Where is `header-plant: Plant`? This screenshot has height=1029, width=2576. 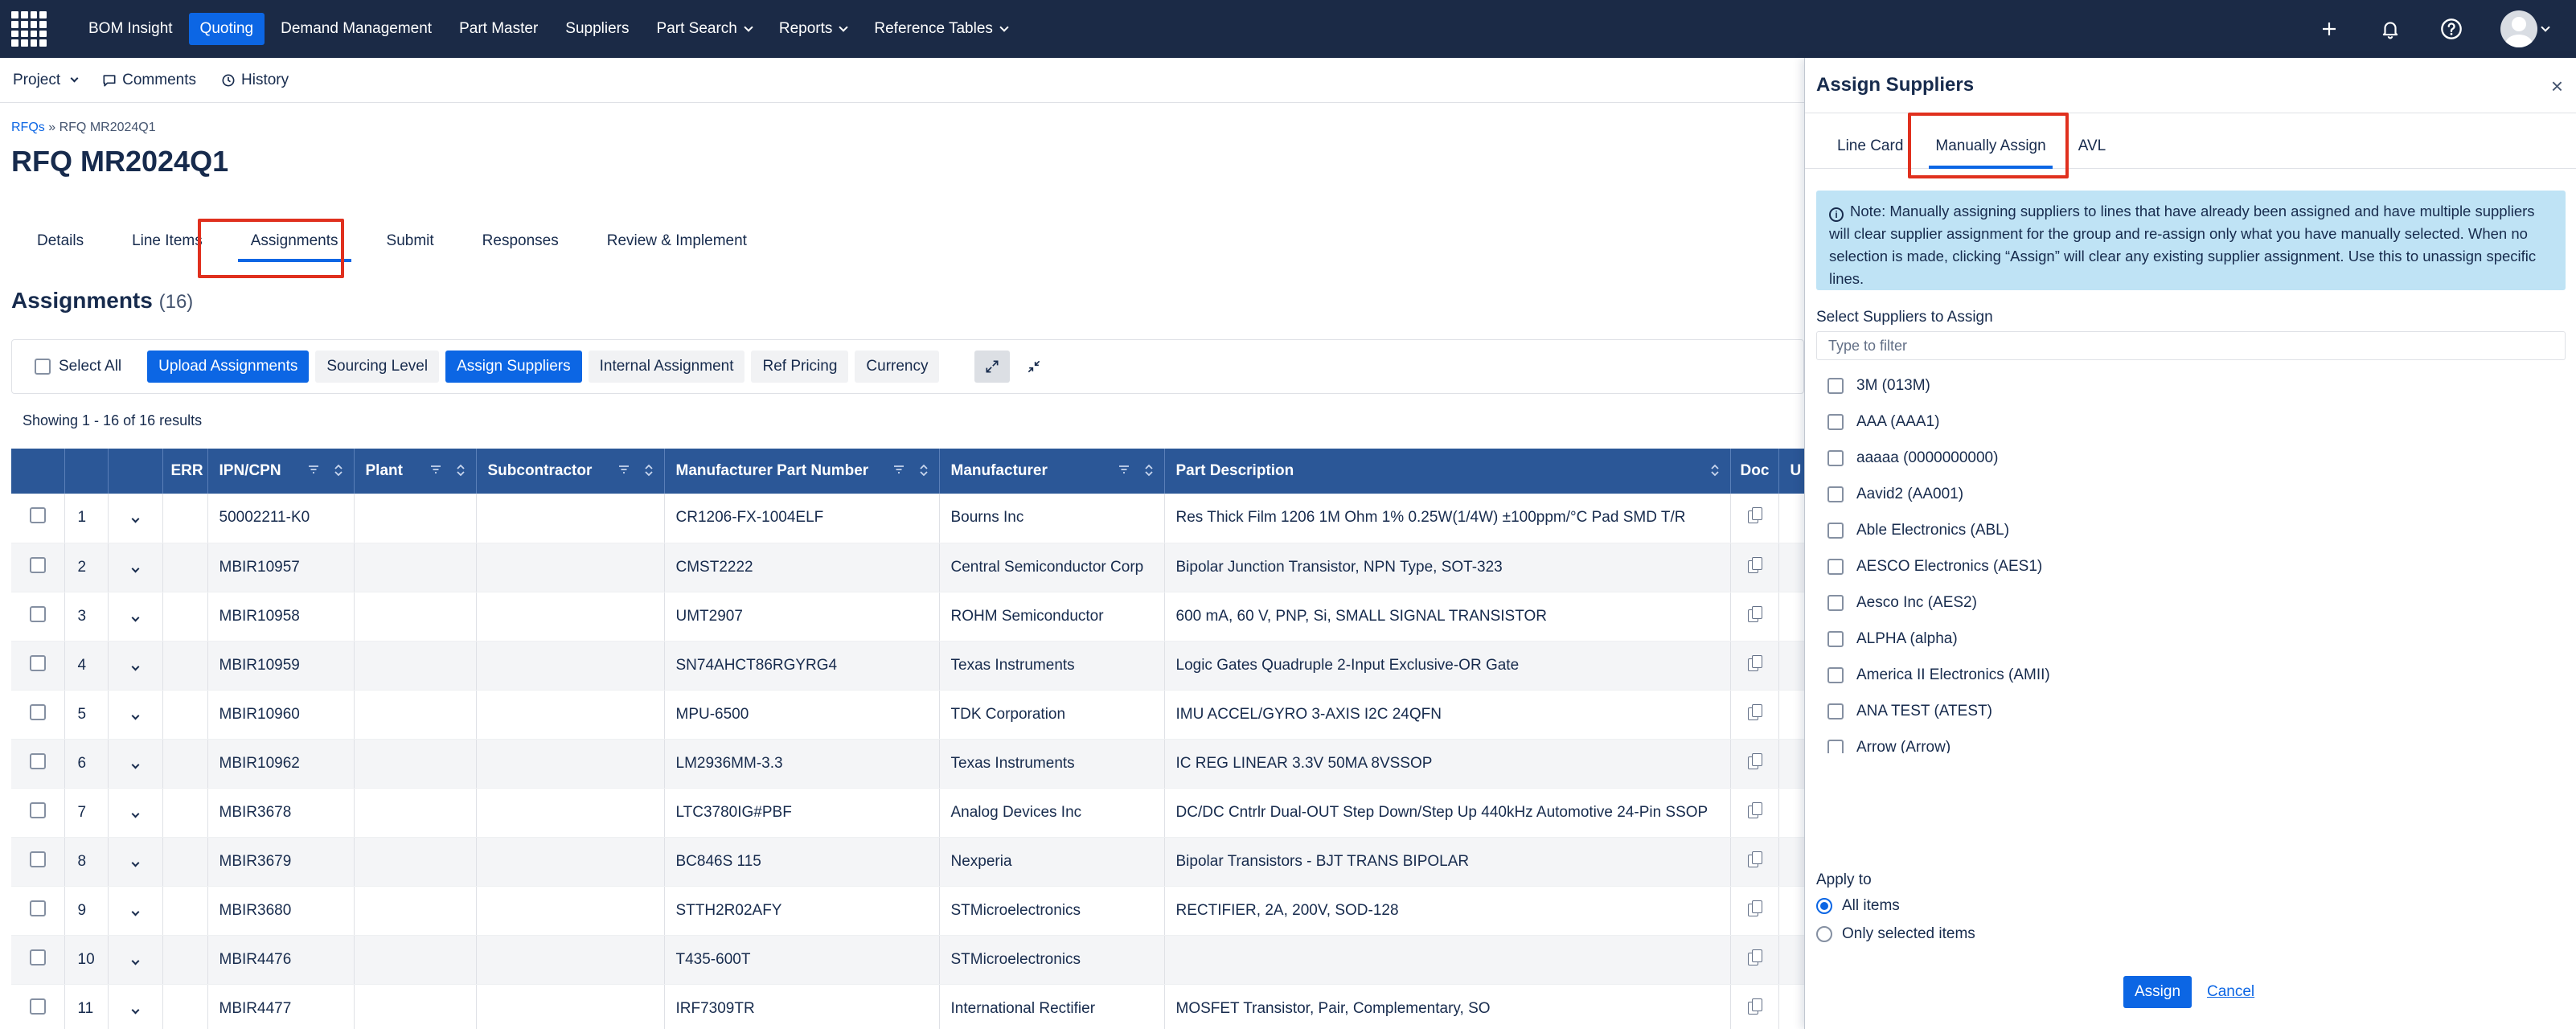 header-plant: Plant is located at coordinates (416, 472).